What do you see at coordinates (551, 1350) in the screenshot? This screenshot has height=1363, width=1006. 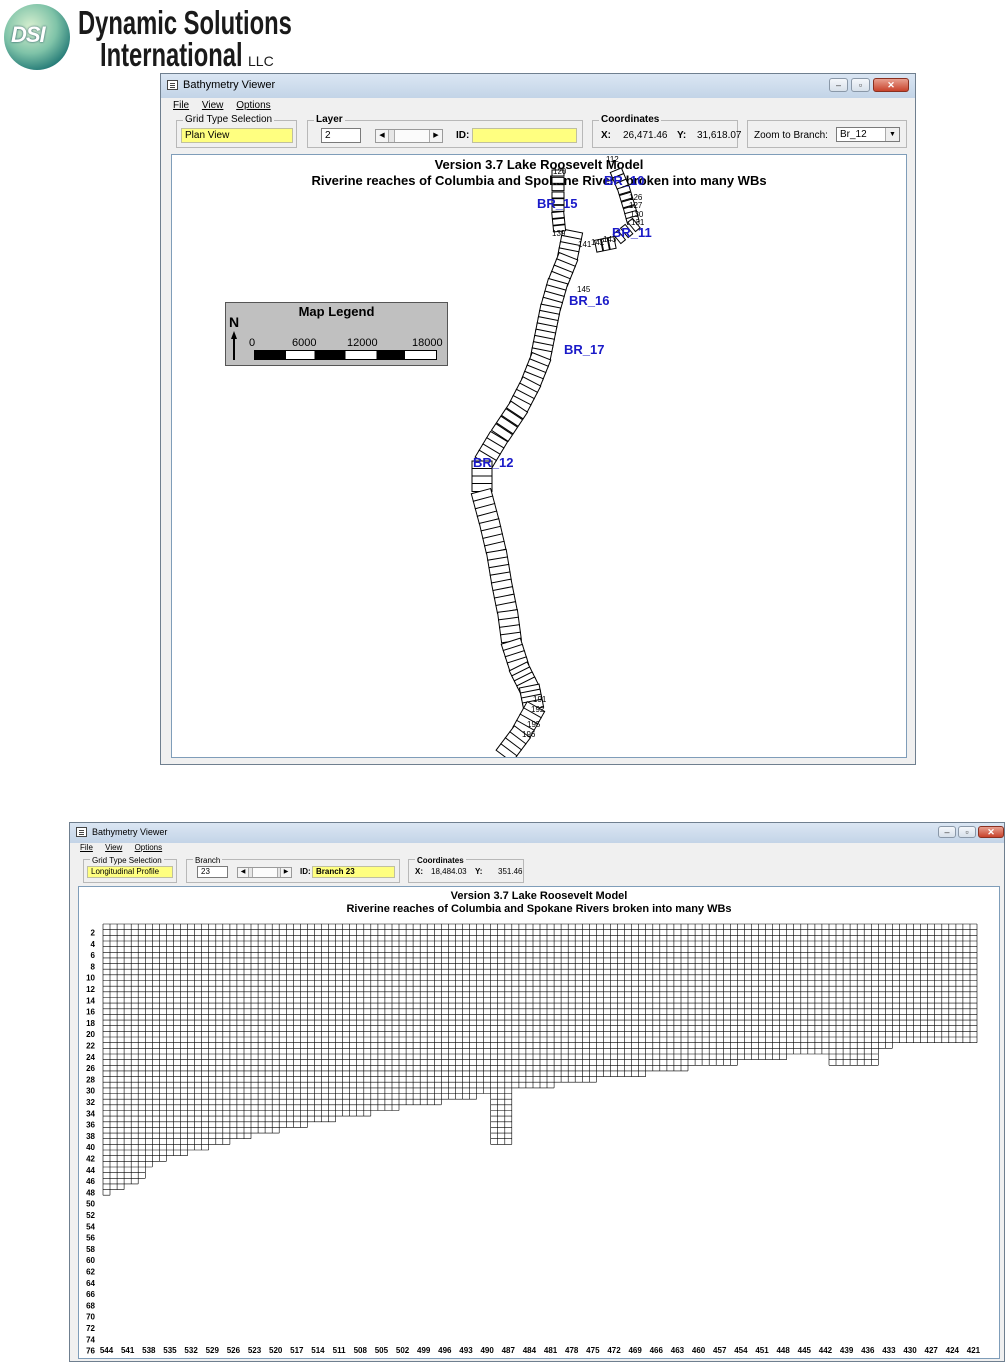 I see `x-tick-label: 481` at bounding box center [551, 1350].